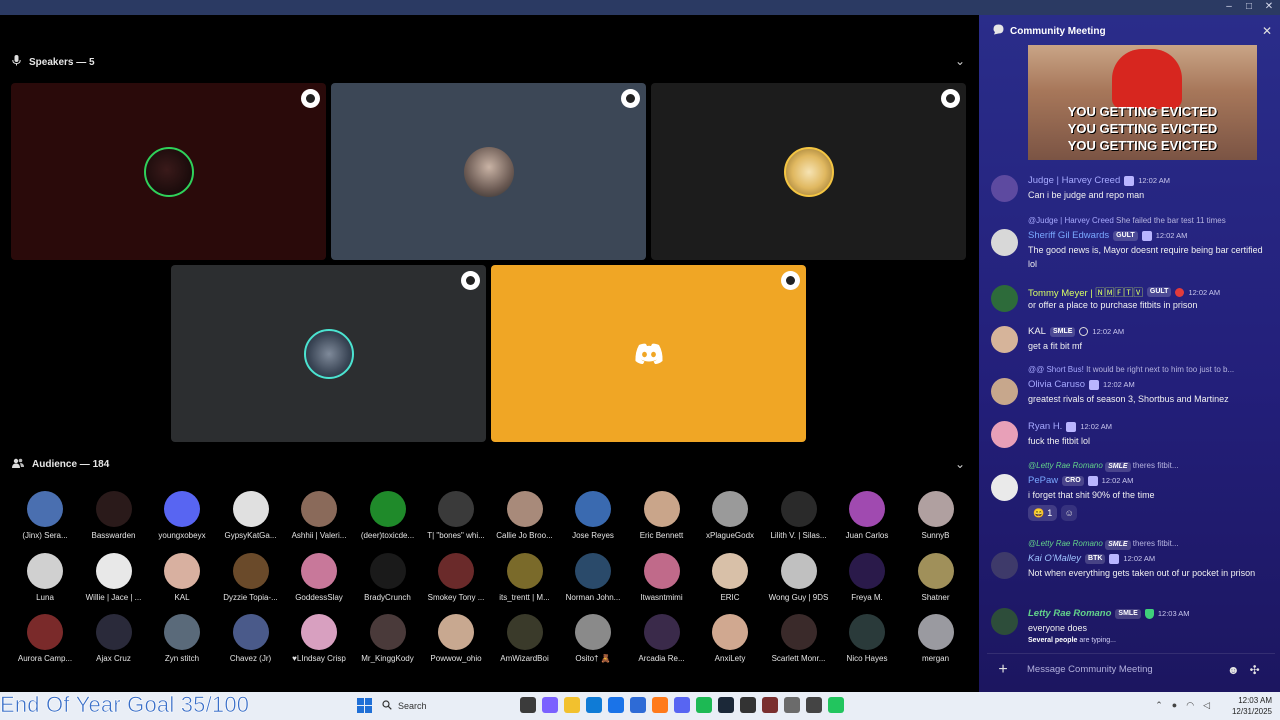  What do you see at coordinates (182, 577) in the screenshot?
I see `audience-member: KAL` at bounding box center [182, 577].